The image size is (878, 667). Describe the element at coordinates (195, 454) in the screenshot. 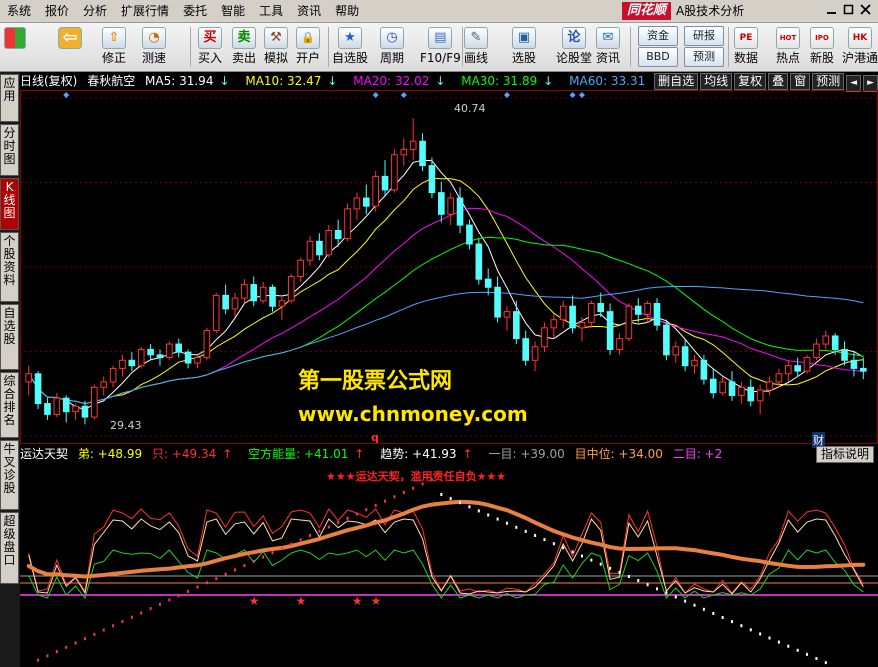

I see `indicator-zhi: 只: +49.34 ↑` at that location.